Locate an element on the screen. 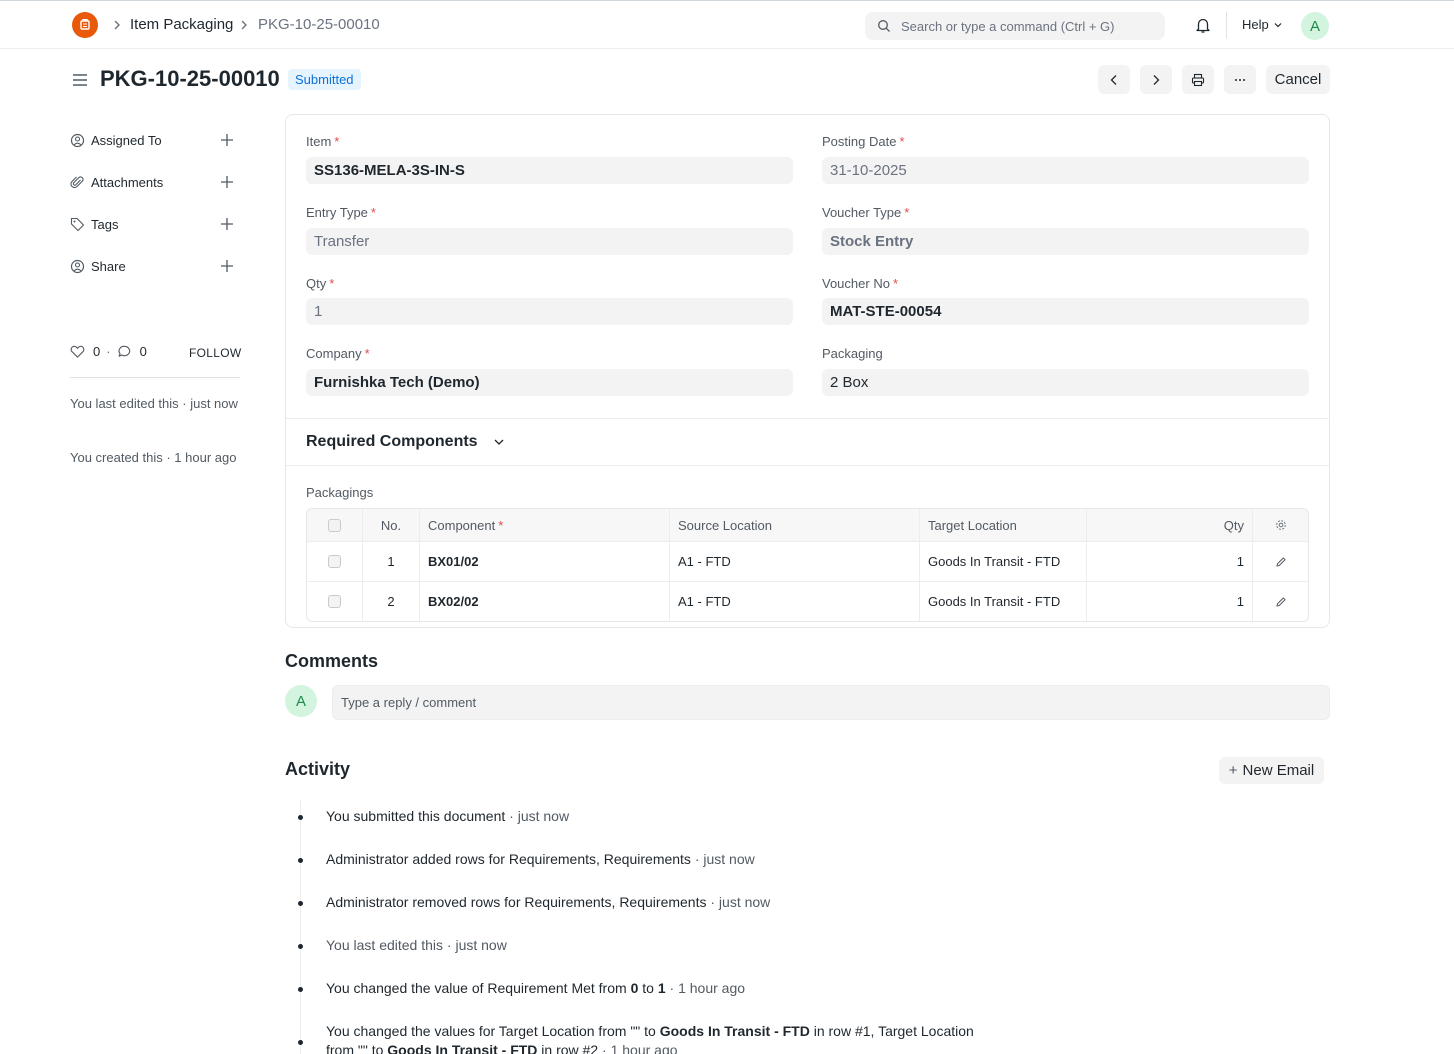 Image resolution: width=1454 pixels, height=1054 pixels. notification-bell-icon is located at coordinates (1203, 25).